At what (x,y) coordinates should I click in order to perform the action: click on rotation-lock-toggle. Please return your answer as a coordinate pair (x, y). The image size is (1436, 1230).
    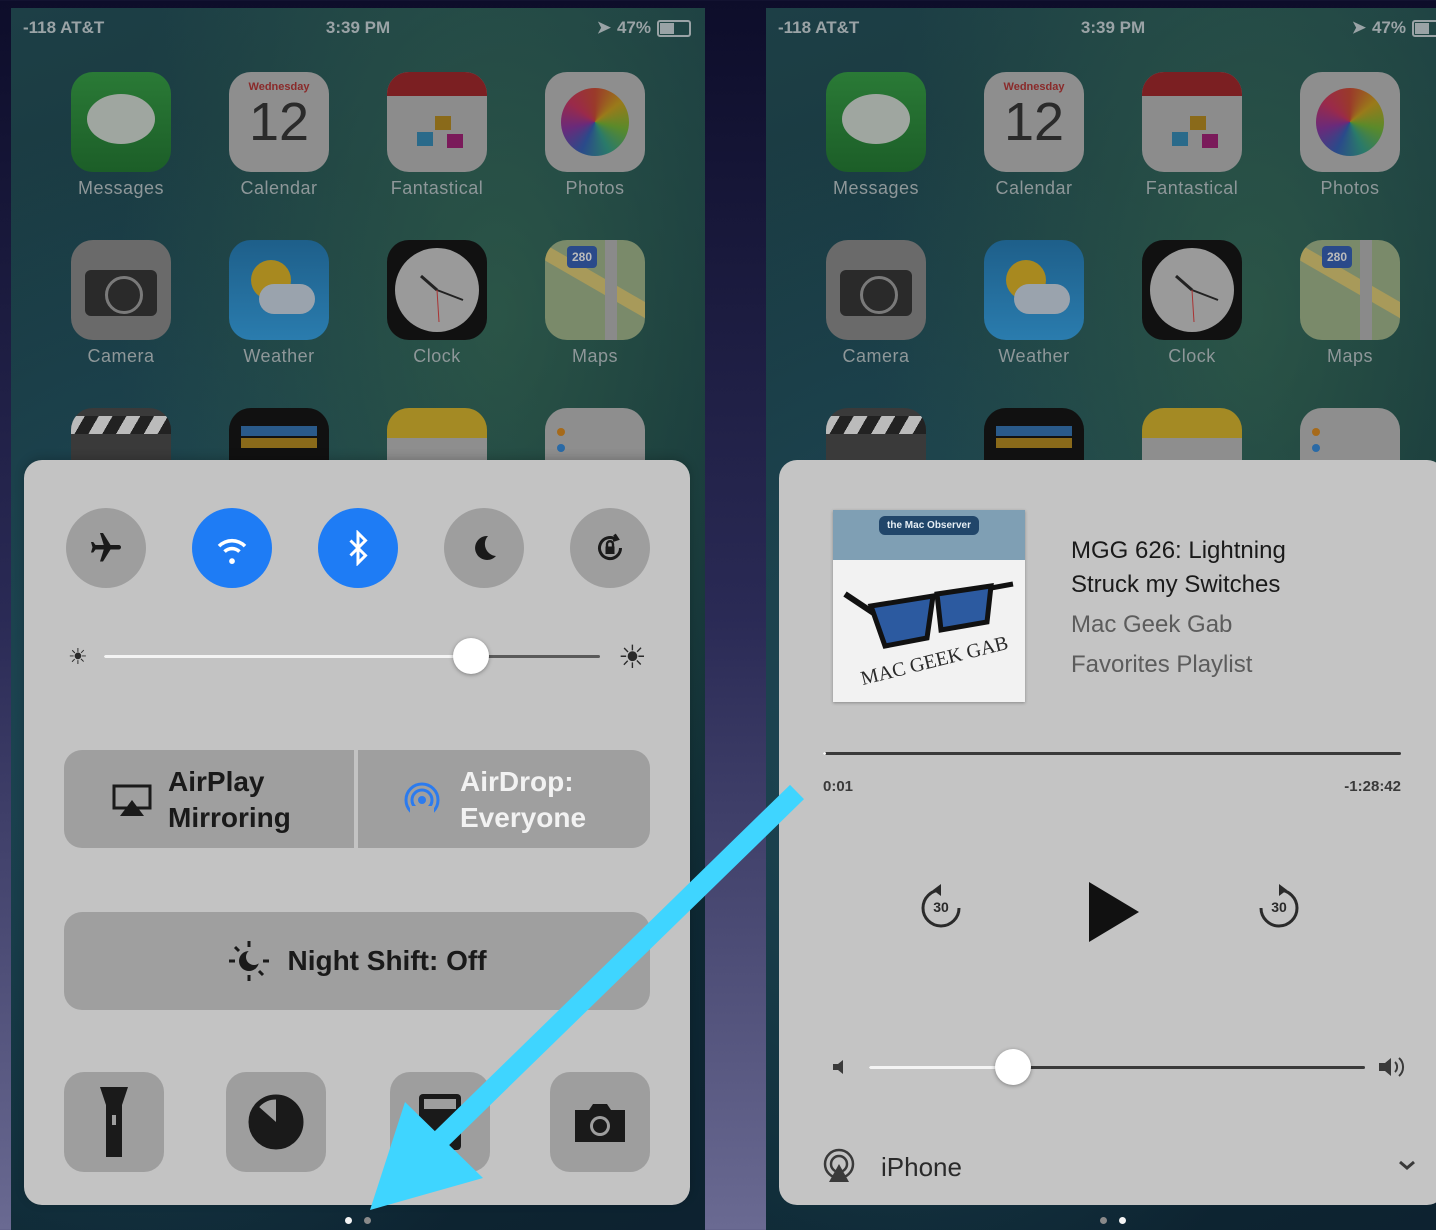
    Looking at the image, I should click on (610, 548).